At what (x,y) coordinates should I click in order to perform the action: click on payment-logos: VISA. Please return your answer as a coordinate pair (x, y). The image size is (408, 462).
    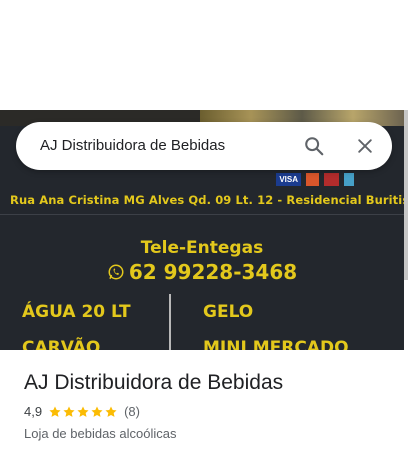
    Looking at the image, I should click on (315, 179).